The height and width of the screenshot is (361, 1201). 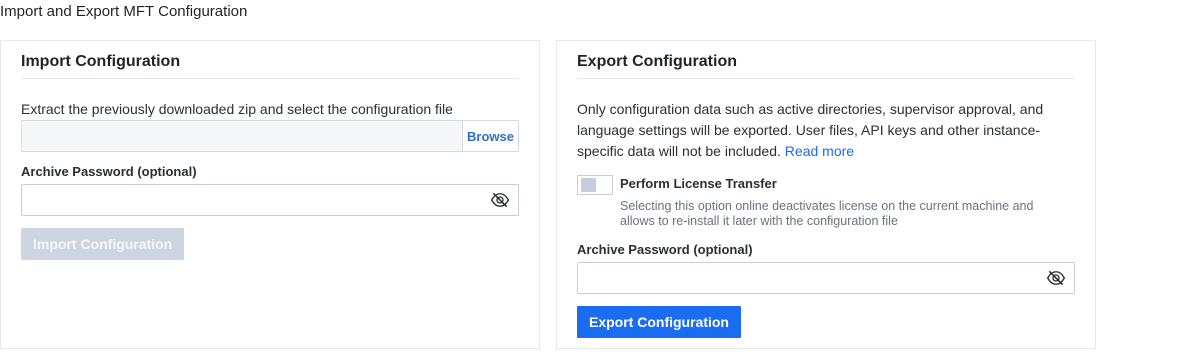 What do you see at coordinates (698, 183) in the screenshot?
I see `license-transfer-label: Perform License Transfer` at bounding box center [698, 183].